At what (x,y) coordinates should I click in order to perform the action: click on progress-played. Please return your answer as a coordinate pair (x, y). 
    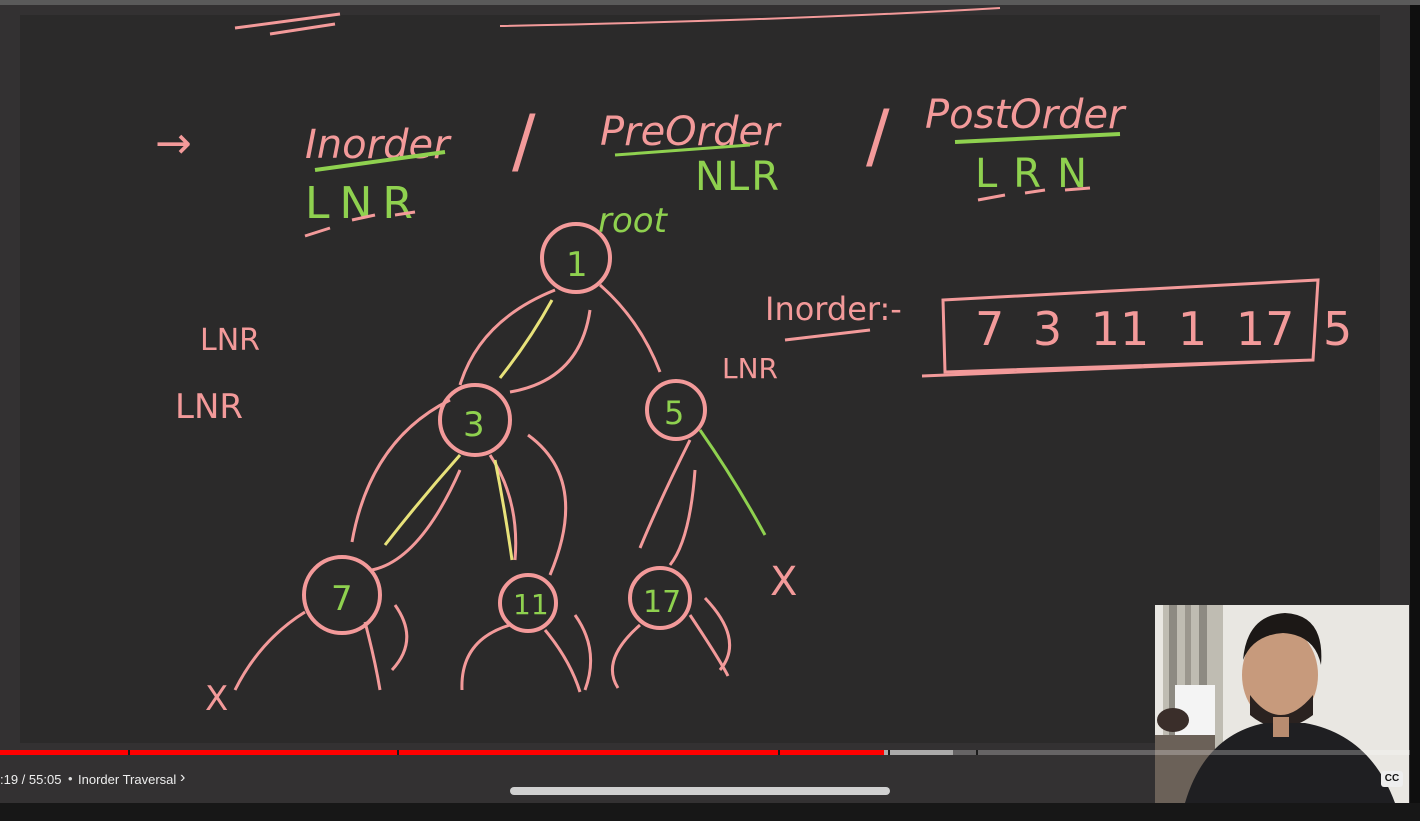
    Looking at the image, I should click on (442, 752).